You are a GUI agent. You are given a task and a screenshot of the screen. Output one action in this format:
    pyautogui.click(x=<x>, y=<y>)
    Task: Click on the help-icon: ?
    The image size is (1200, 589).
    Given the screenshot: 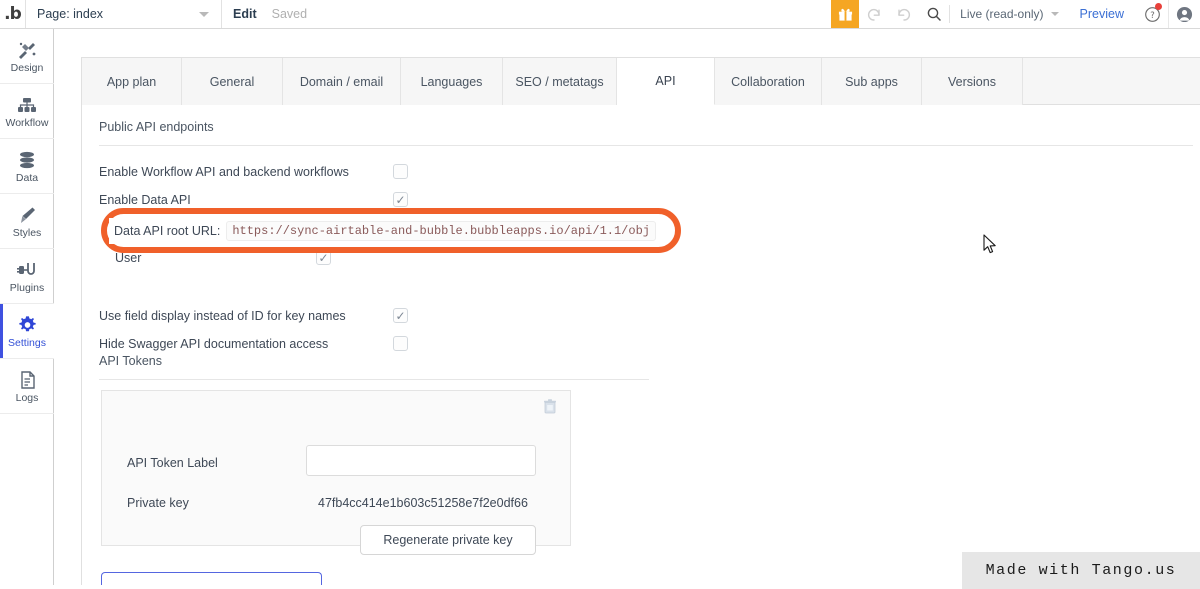 What is the action you would take?
    pyautogui.click(x=1152, y=14)
    